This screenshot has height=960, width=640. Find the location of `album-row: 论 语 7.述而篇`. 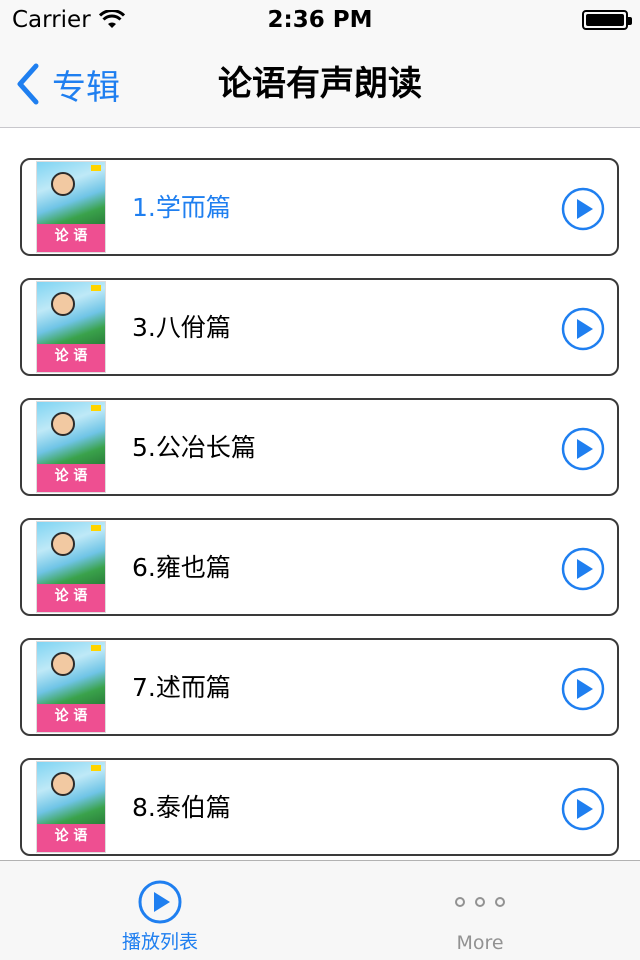

album-row: 论 语 7.述而篇 is located at coordinates (319, 687).